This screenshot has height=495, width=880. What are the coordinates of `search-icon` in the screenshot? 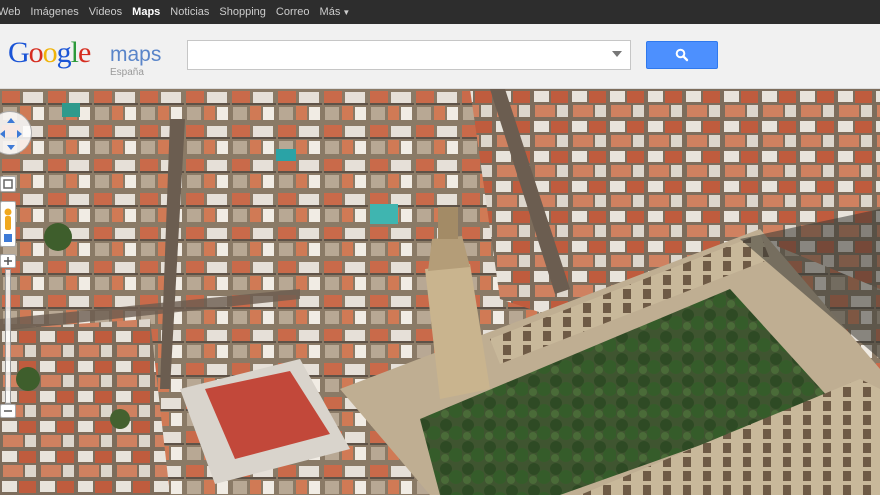 It's located at (682, 55).